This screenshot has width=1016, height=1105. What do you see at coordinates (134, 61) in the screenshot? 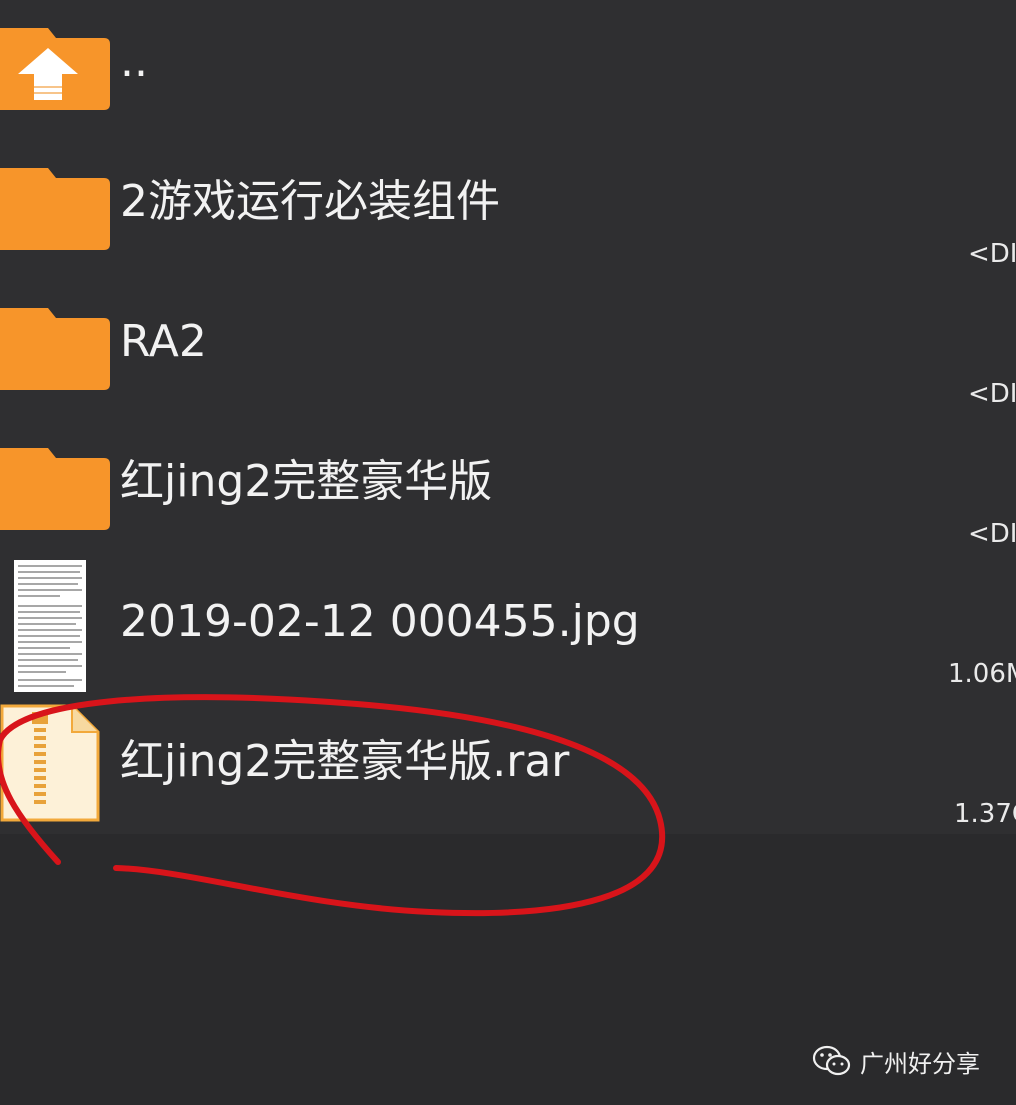
I see `file-name: ..` at bounding box center [134, 61].